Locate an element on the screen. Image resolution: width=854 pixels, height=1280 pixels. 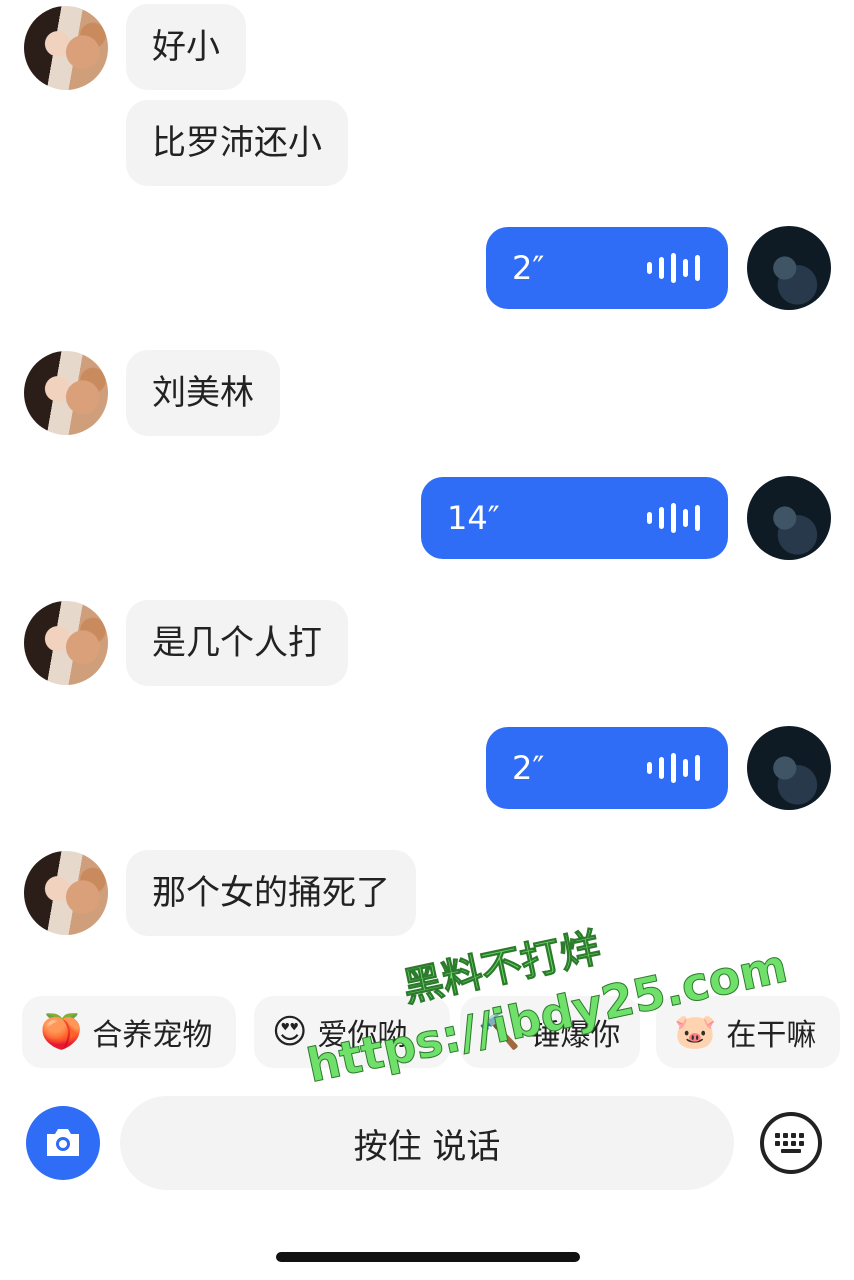
outgoing-voice-message: 14″ is located at coordinates (574, 518).